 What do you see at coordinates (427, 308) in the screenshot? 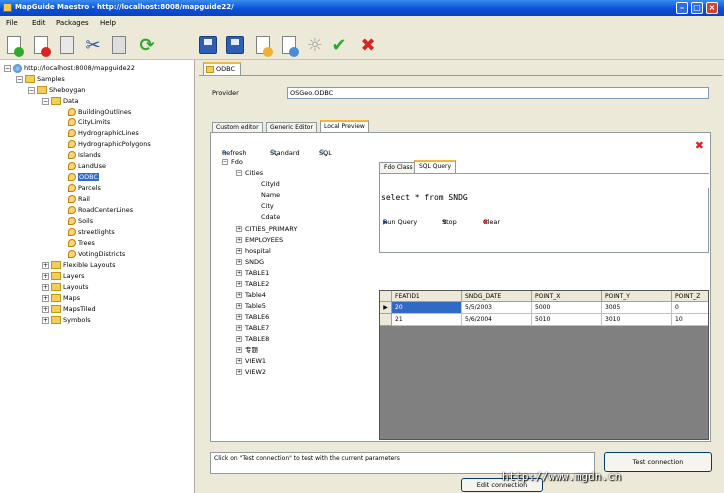
I see `grid-cell: 20` at bounding box center [427, 308].